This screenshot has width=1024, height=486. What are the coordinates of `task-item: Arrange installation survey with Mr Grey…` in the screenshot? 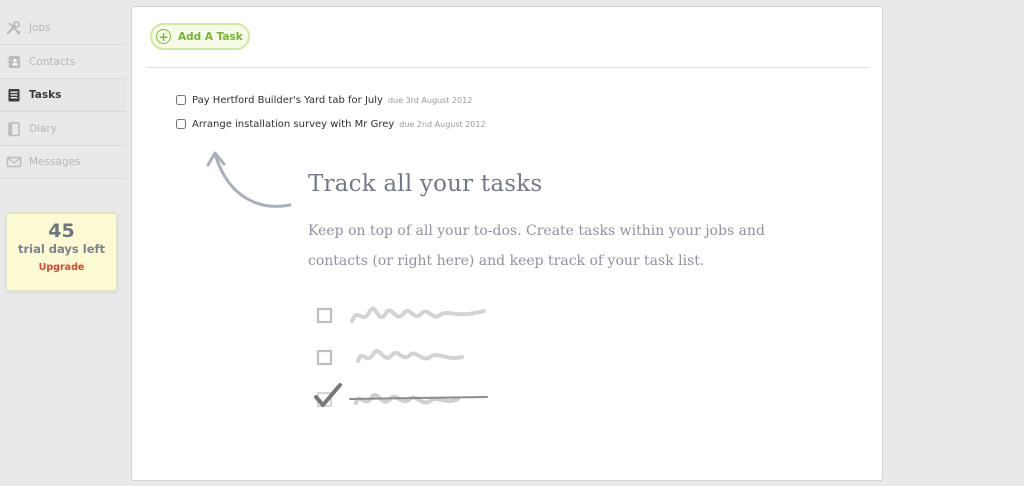 It's located at (331, 124).